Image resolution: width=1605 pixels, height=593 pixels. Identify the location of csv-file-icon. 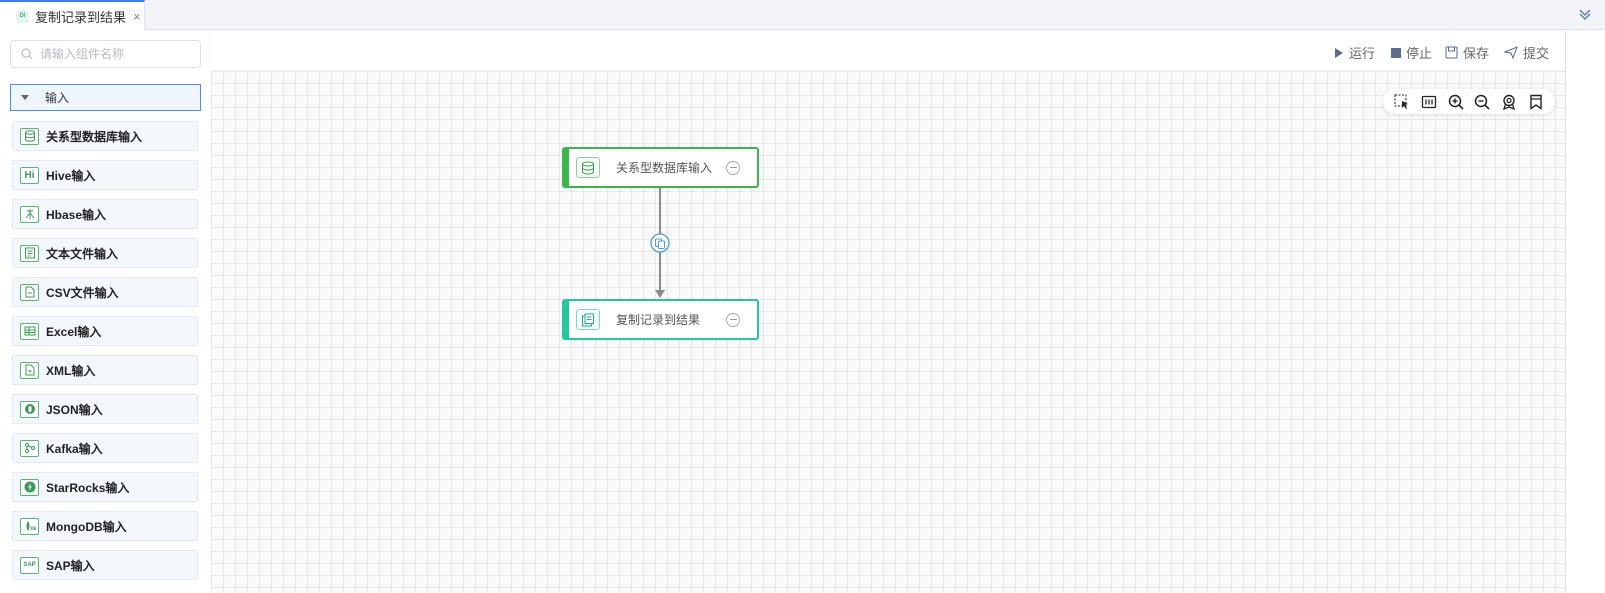
(29, 292).